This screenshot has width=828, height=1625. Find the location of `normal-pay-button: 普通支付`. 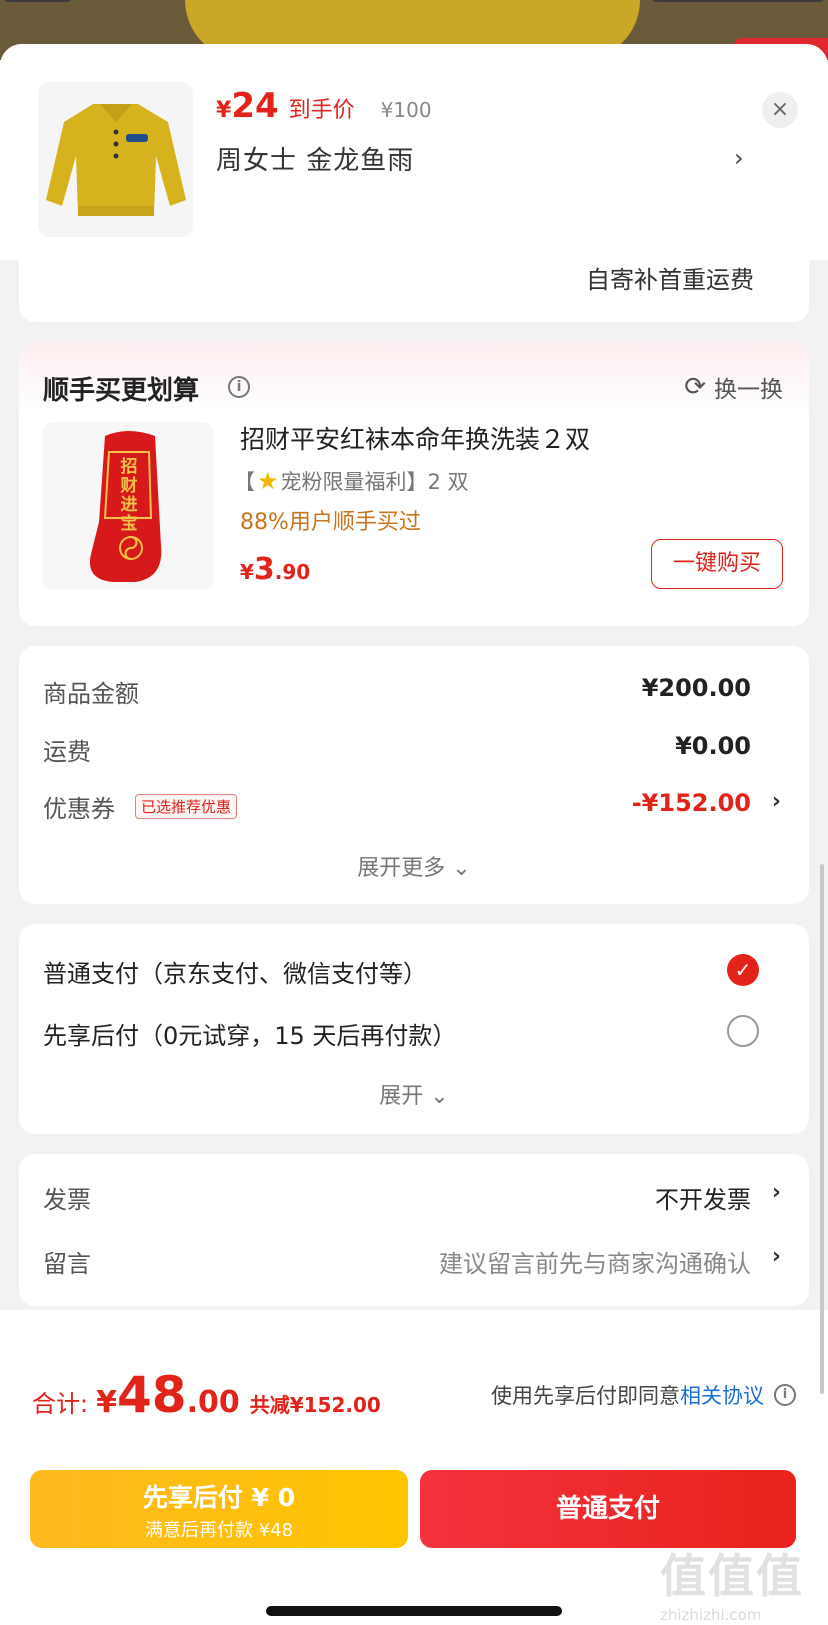

normal-pay-button: 普通支付 is located at coordinates (608, 1509).